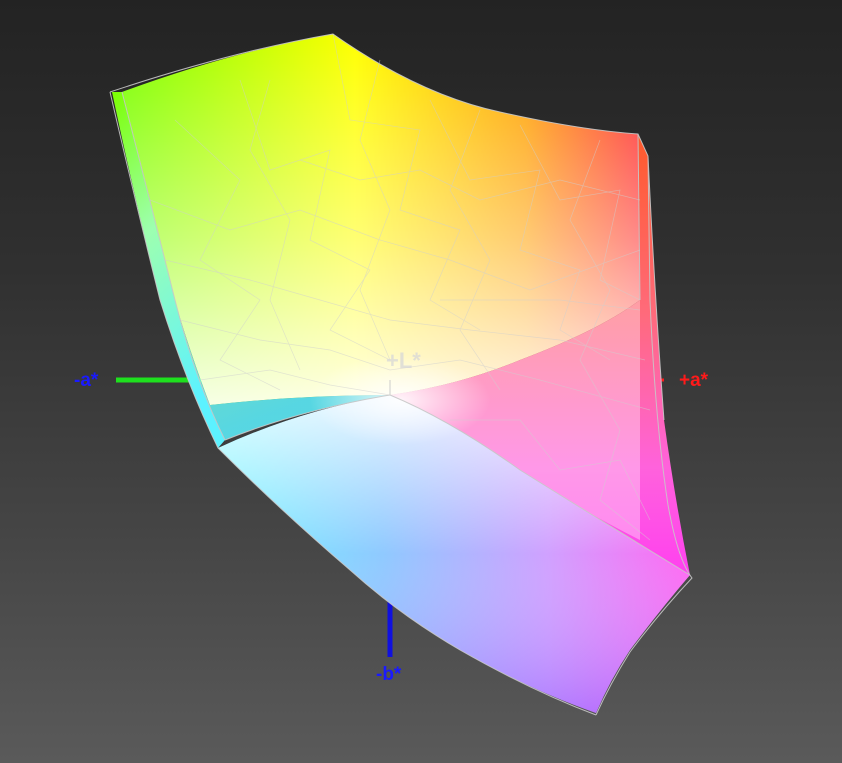 Image resolution: width=842 pixels, height=763 pixels. What do you see at coordinates (403, 360) in the screenshot?
I see `pos-l-axis-label: +L*` at bounding box center [403, 360].